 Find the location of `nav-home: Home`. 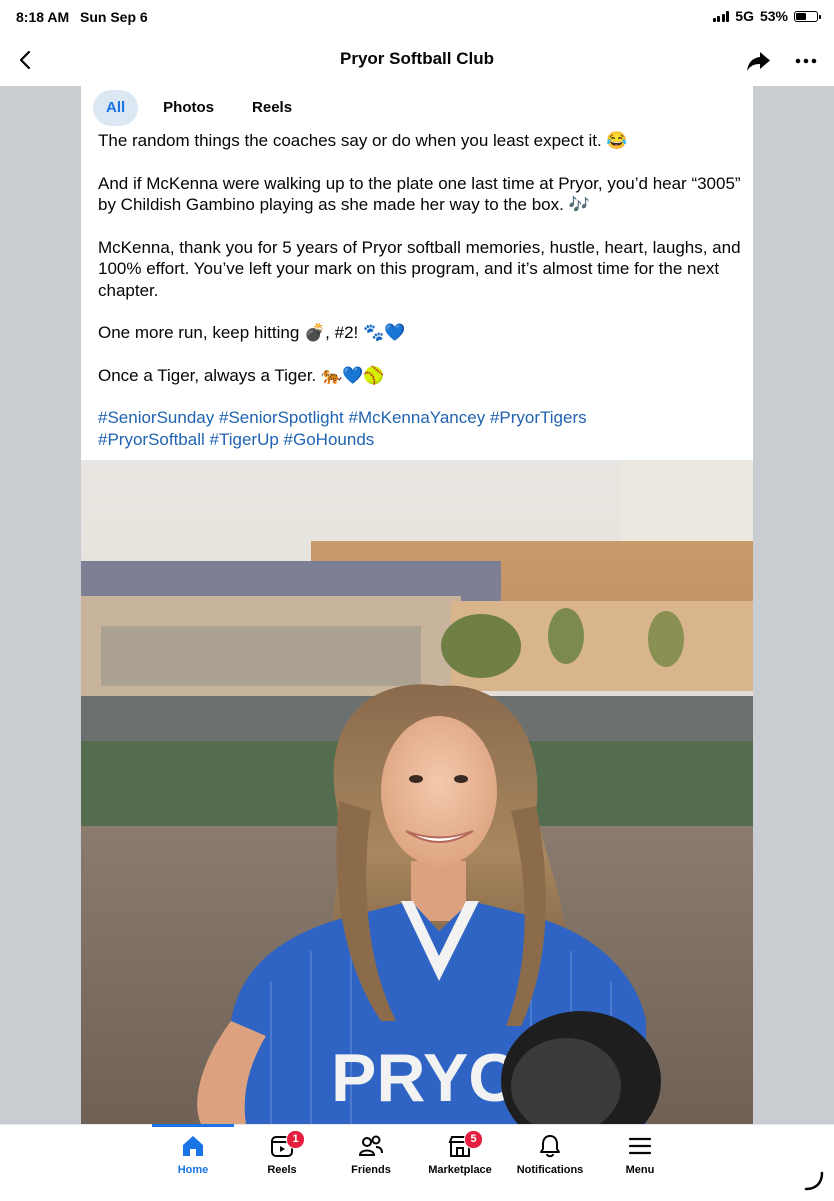

nav-home: Home is located at coordinates (193, 1153).